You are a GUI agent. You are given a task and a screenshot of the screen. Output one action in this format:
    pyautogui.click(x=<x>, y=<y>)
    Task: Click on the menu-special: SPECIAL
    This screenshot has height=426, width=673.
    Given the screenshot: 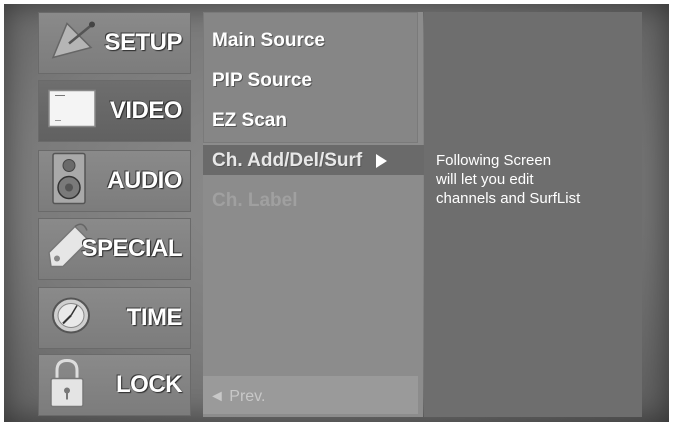 What is the action you would take?
    pyautogui.click(x=114, y=249)
    